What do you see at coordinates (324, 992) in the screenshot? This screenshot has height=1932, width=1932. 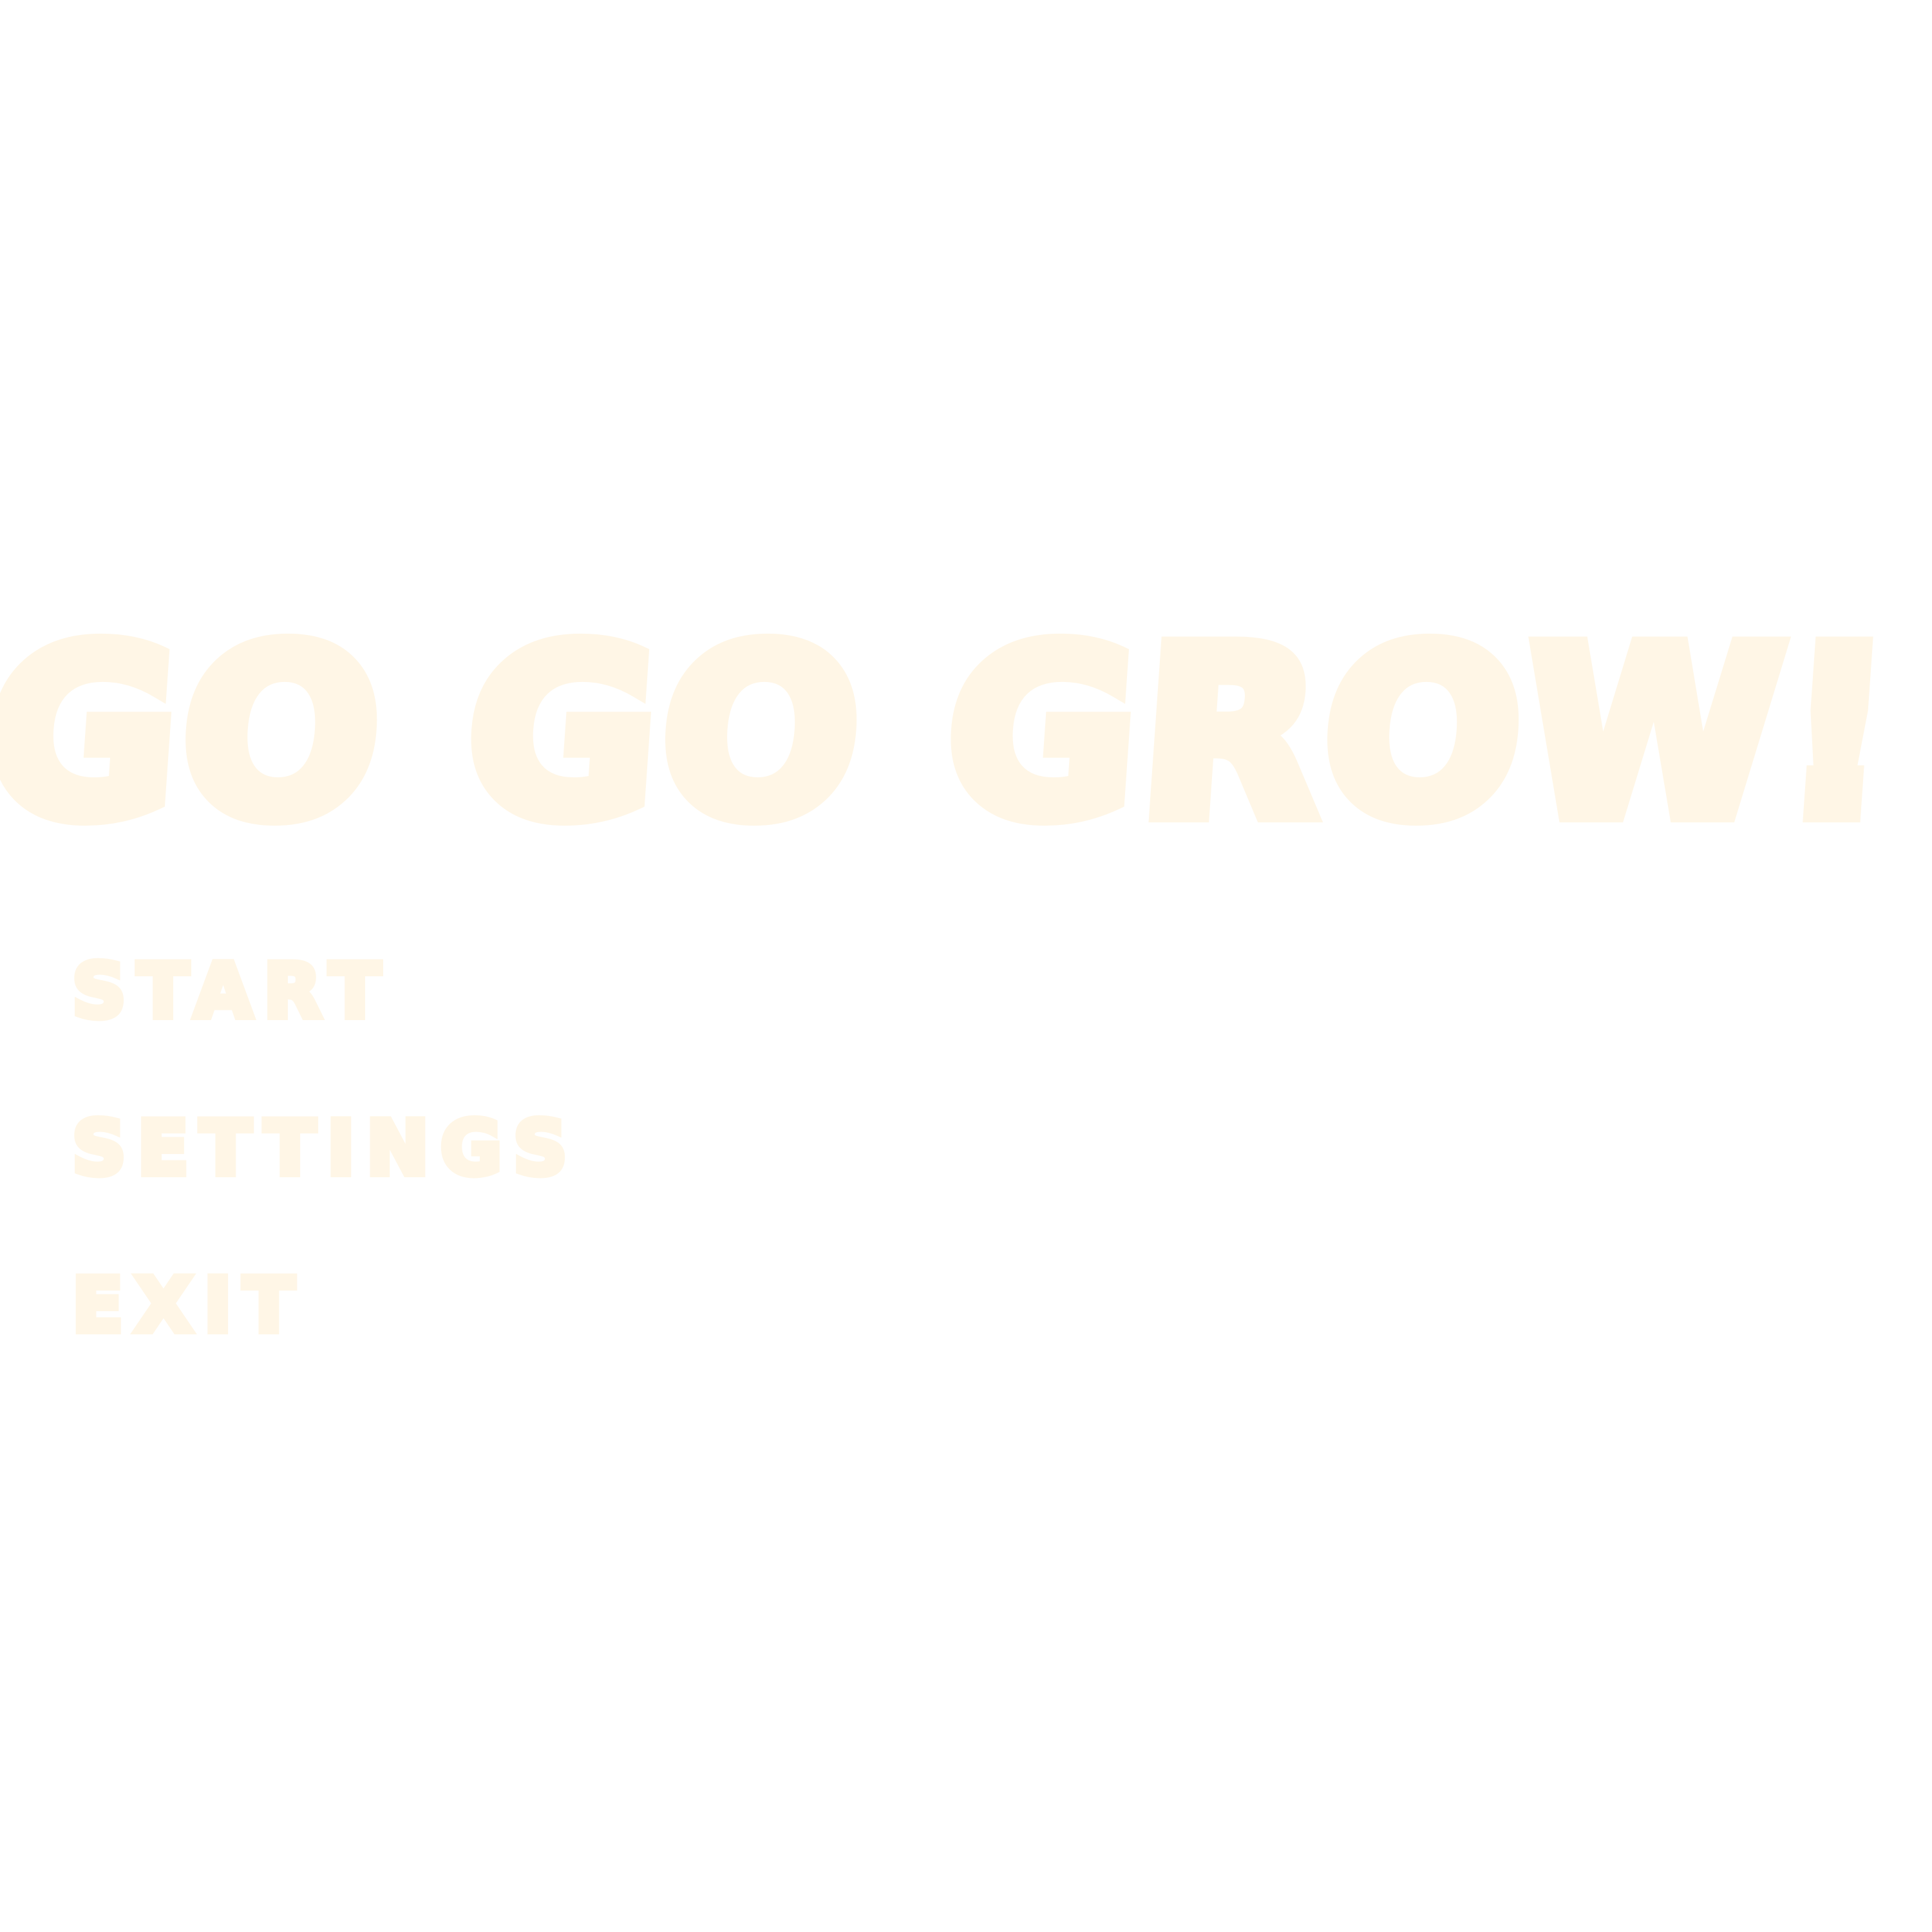 I see `start-button: START` at bounding box center [324, 992].